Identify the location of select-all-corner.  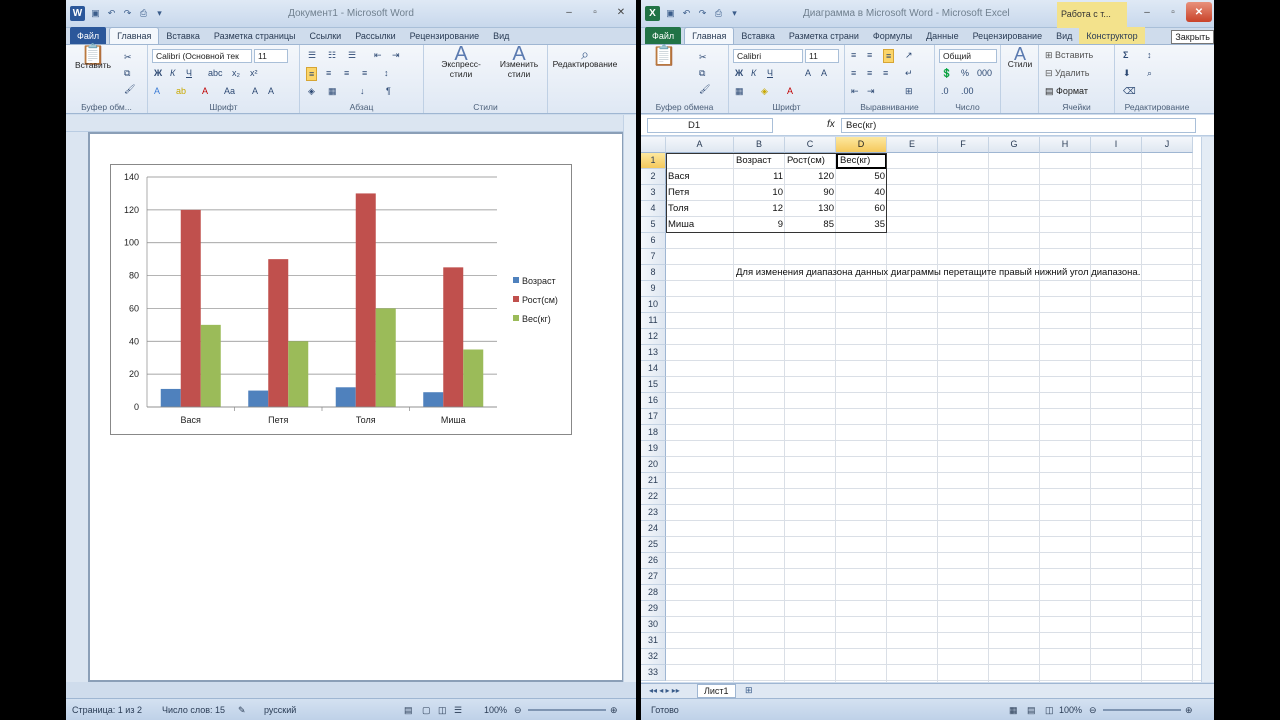
(653, 145).